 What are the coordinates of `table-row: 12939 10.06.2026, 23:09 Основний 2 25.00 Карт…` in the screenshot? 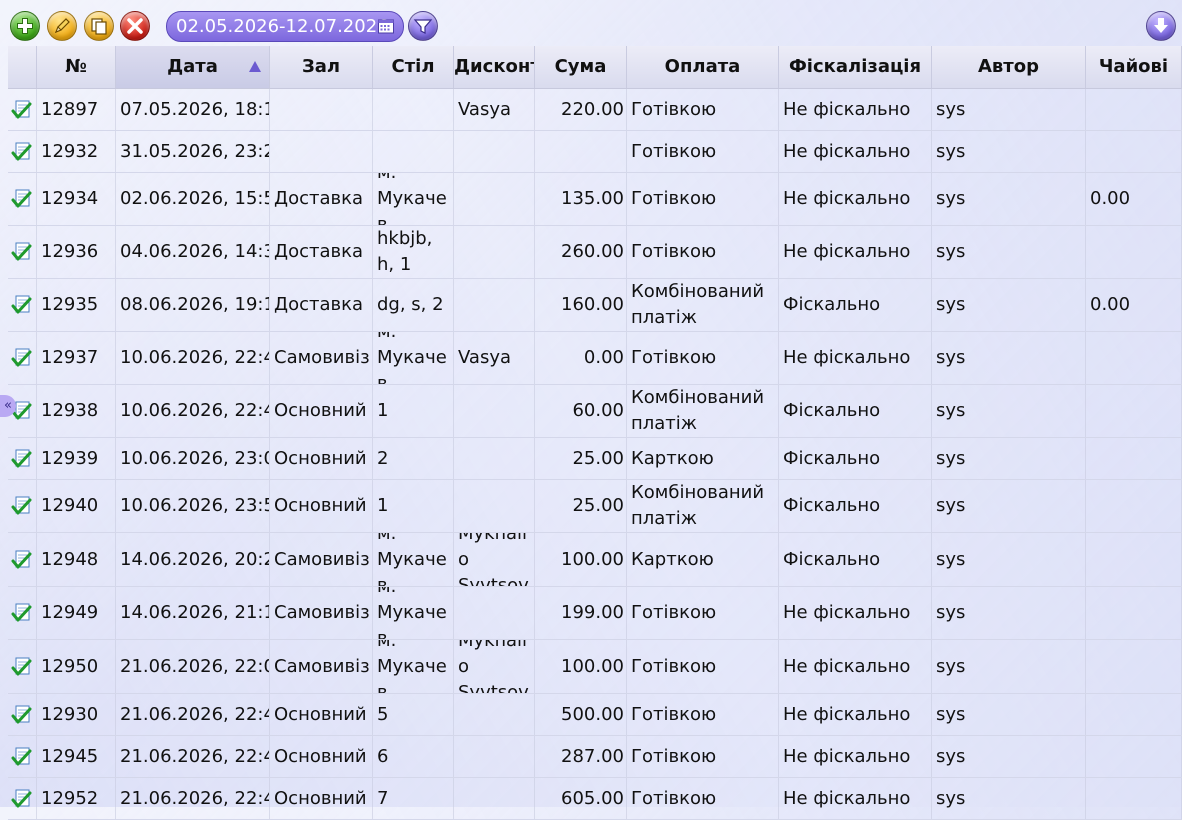 It's located at (595, 459).